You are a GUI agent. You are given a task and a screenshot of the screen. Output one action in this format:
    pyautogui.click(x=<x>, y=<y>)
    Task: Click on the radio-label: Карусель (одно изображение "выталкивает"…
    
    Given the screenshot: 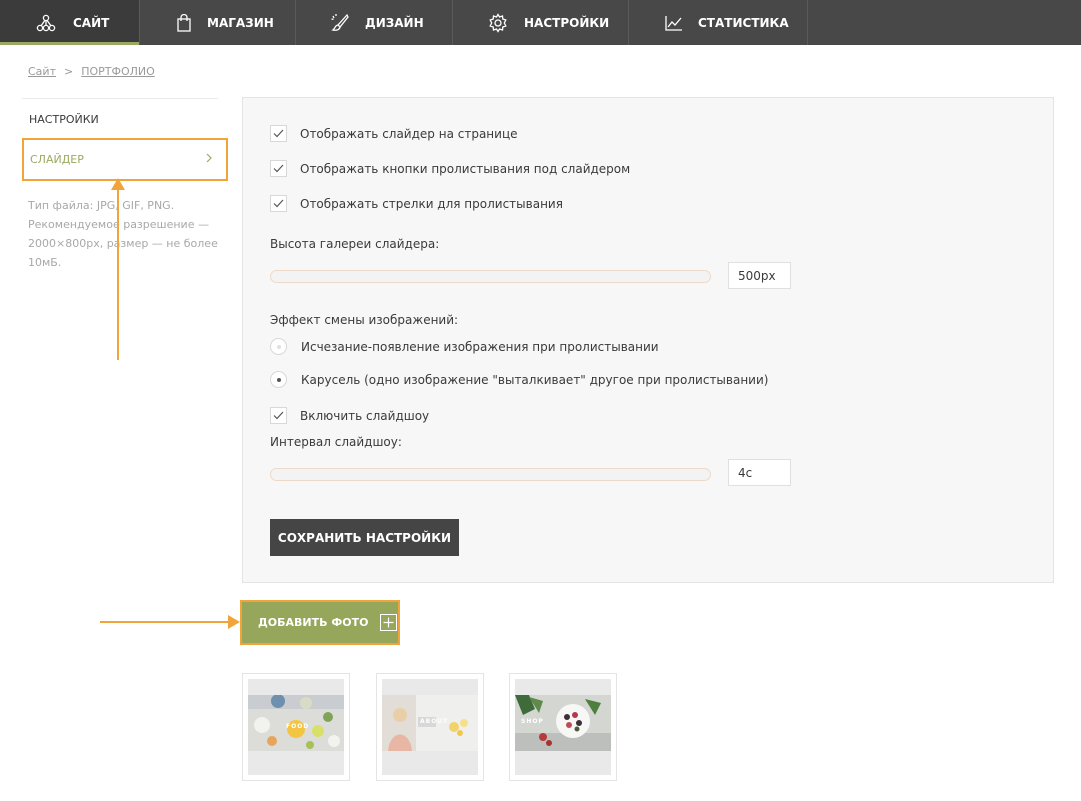 What is the action you would take?
    pyautogui.click(x=535, y=379)
    